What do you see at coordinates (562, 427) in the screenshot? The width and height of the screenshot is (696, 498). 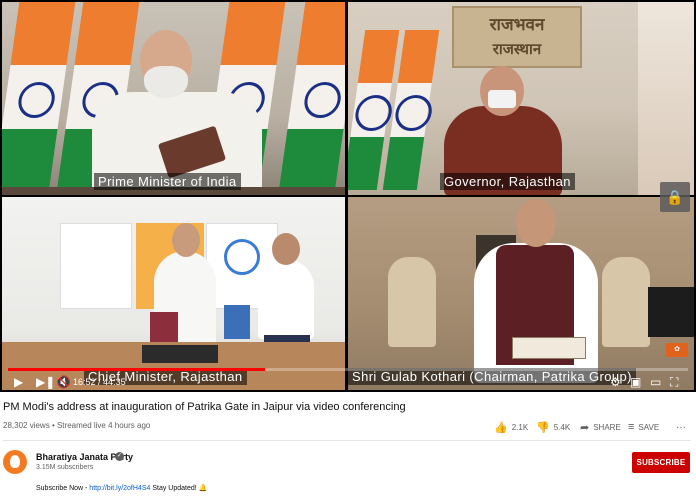 I see `dislike-count: 5.4K` at bounding box center [562, 427].